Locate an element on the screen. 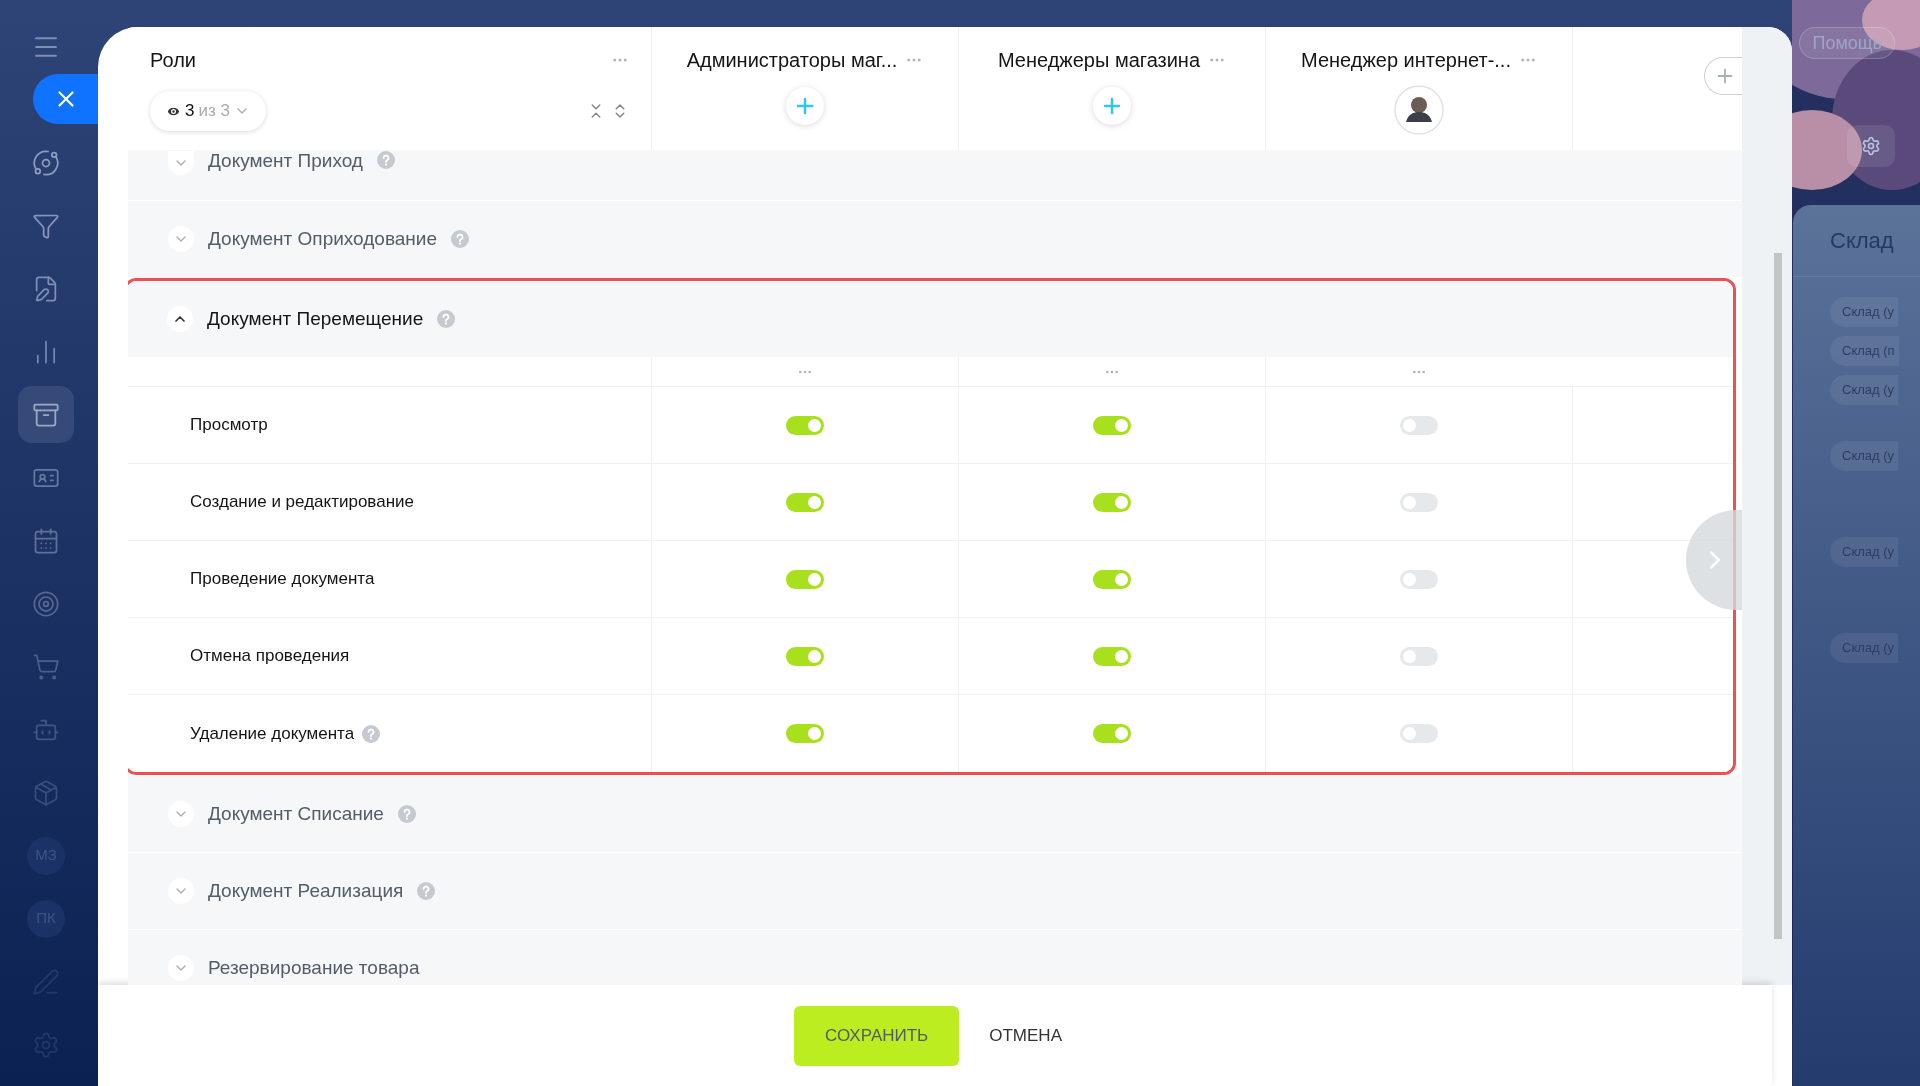 The image size is (1920, 1086). section-title: Резервирование товара is located at coordinates (314, 967).